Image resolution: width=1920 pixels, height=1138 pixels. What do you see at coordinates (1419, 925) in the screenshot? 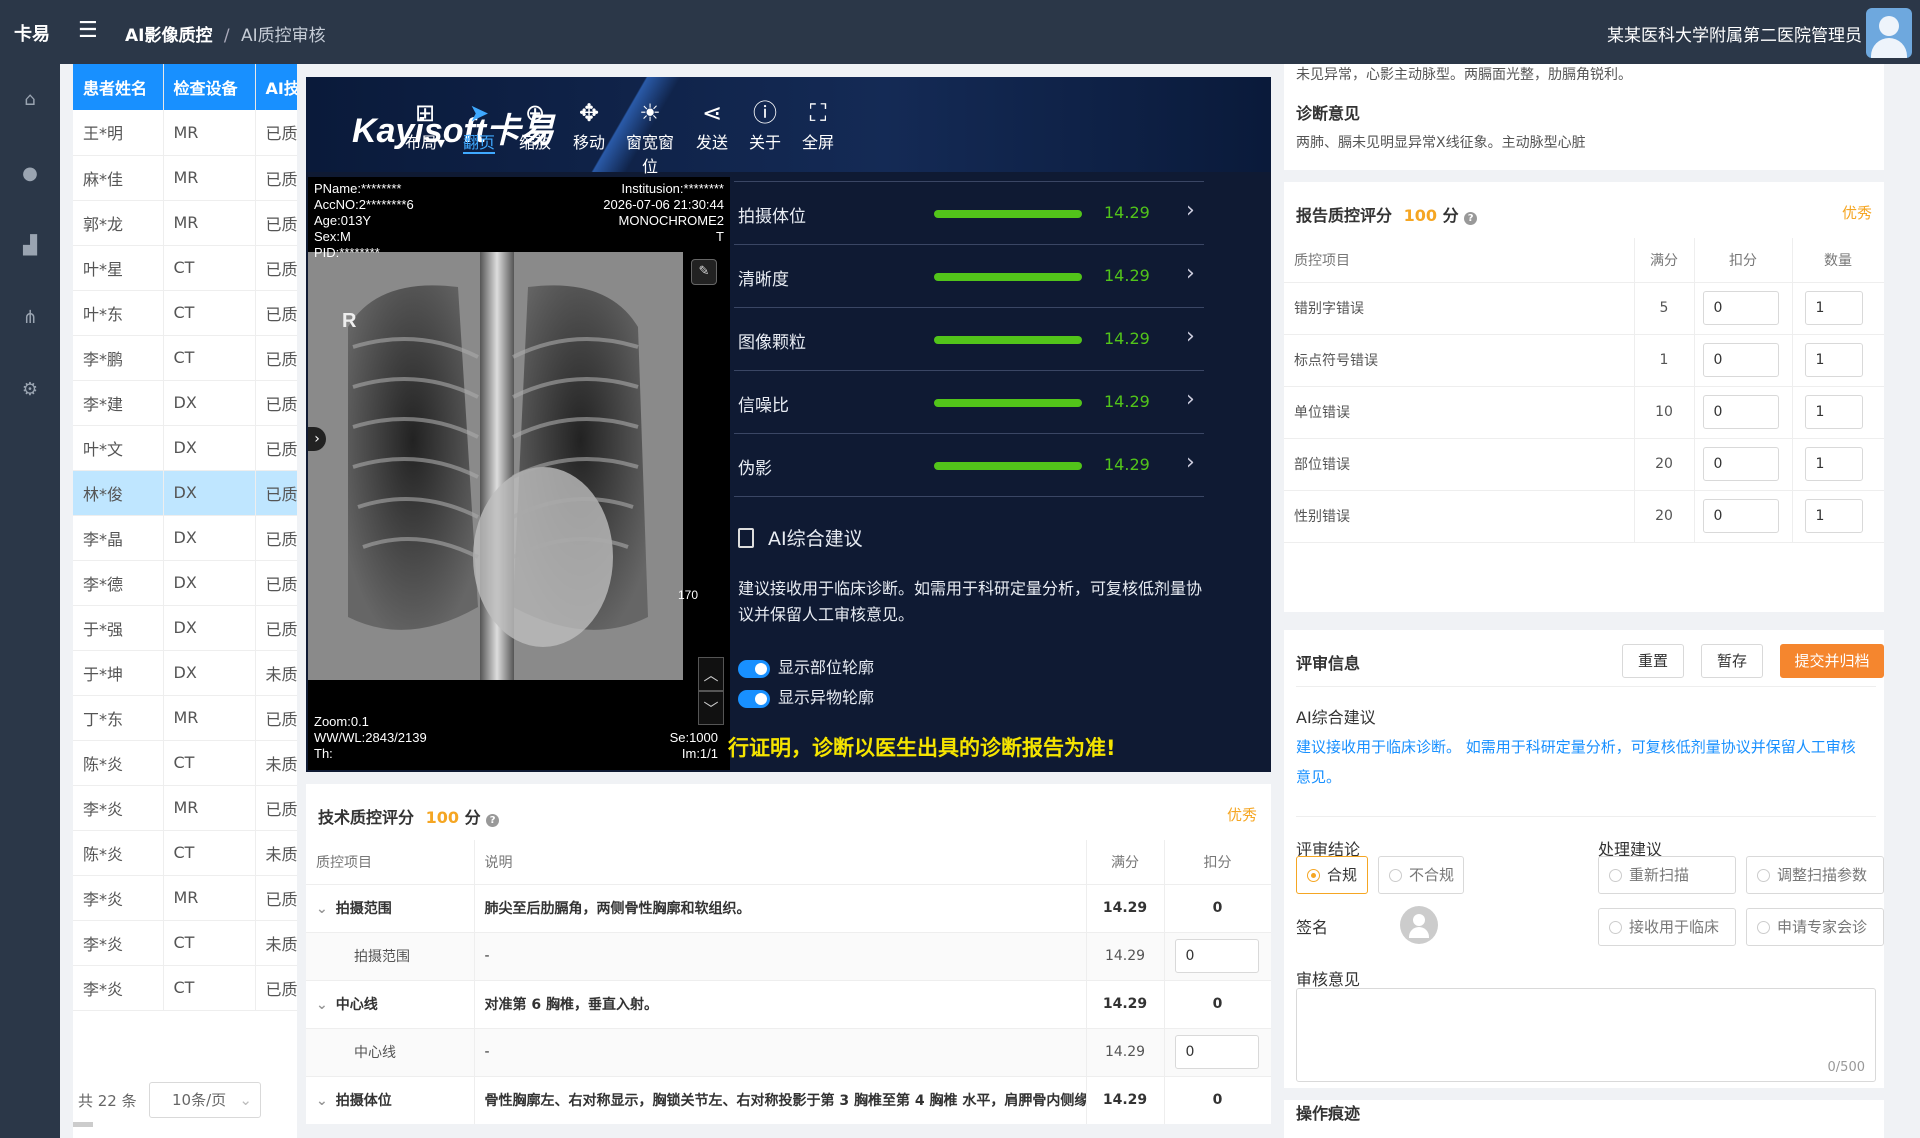
I see `signature-avatar-icon` at bounding box center [1419, 925].